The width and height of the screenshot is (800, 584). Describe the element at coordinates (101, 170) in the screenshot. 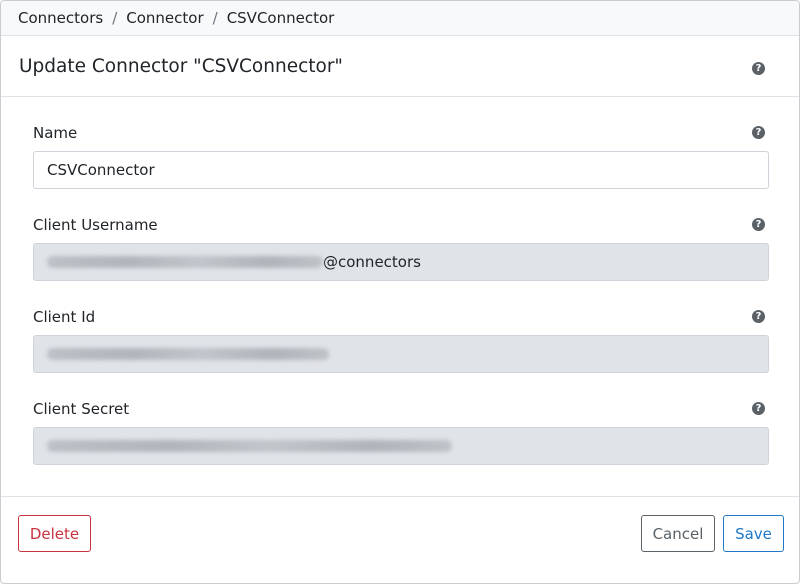

I see `name-input-value: CSVConnector` at that location.